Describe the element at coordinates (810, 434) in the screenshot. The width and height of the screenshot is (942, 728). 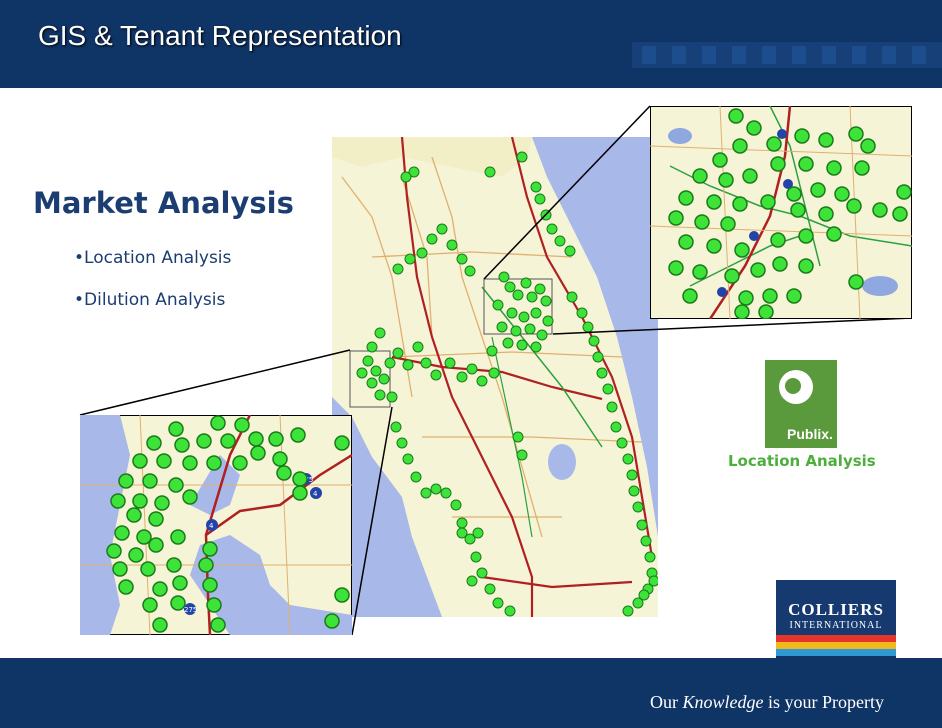
I see `publix-wordmark: Publix.` at that location.